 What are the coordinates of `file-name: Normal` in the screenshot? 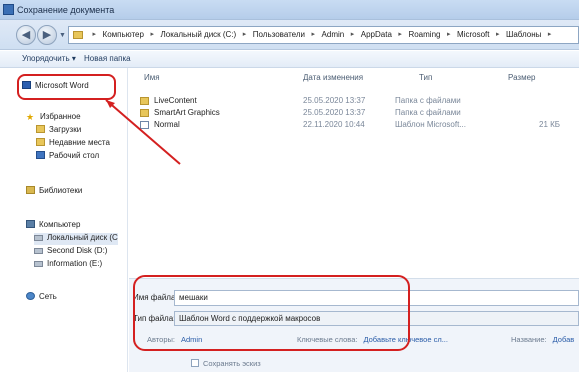 It's located at (167, 124).